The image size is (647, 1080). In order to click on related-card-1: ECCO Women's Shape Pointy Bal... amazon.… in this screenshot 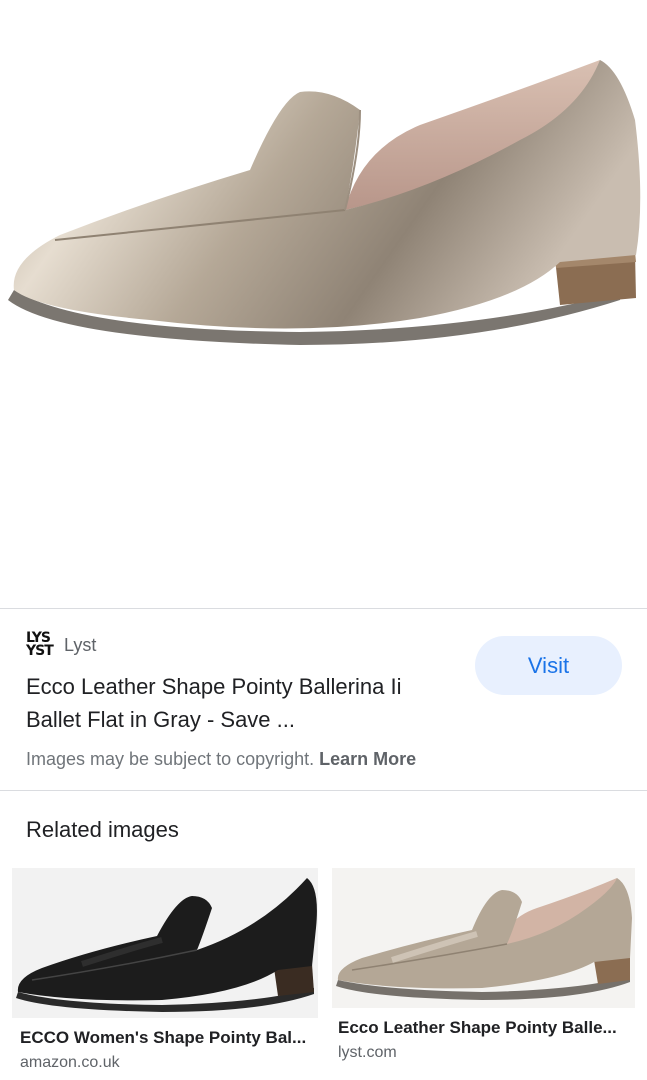, I will do `click(165, 974)`.